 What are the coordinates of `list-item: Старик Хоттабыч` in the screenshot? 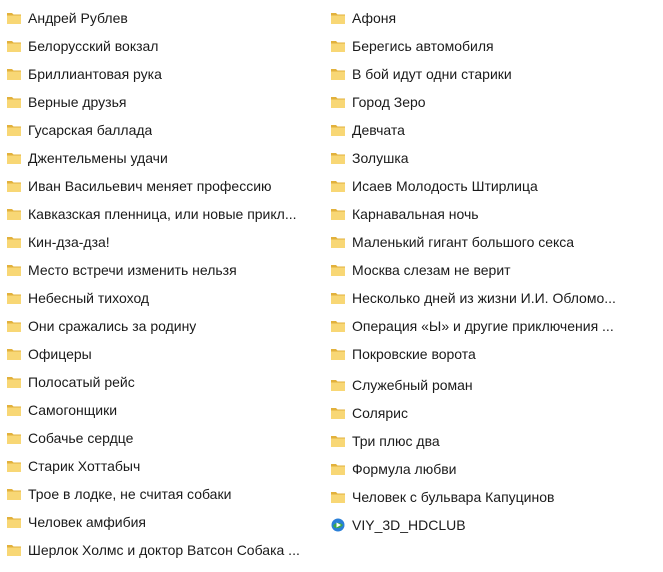 It's located at (162, 466).